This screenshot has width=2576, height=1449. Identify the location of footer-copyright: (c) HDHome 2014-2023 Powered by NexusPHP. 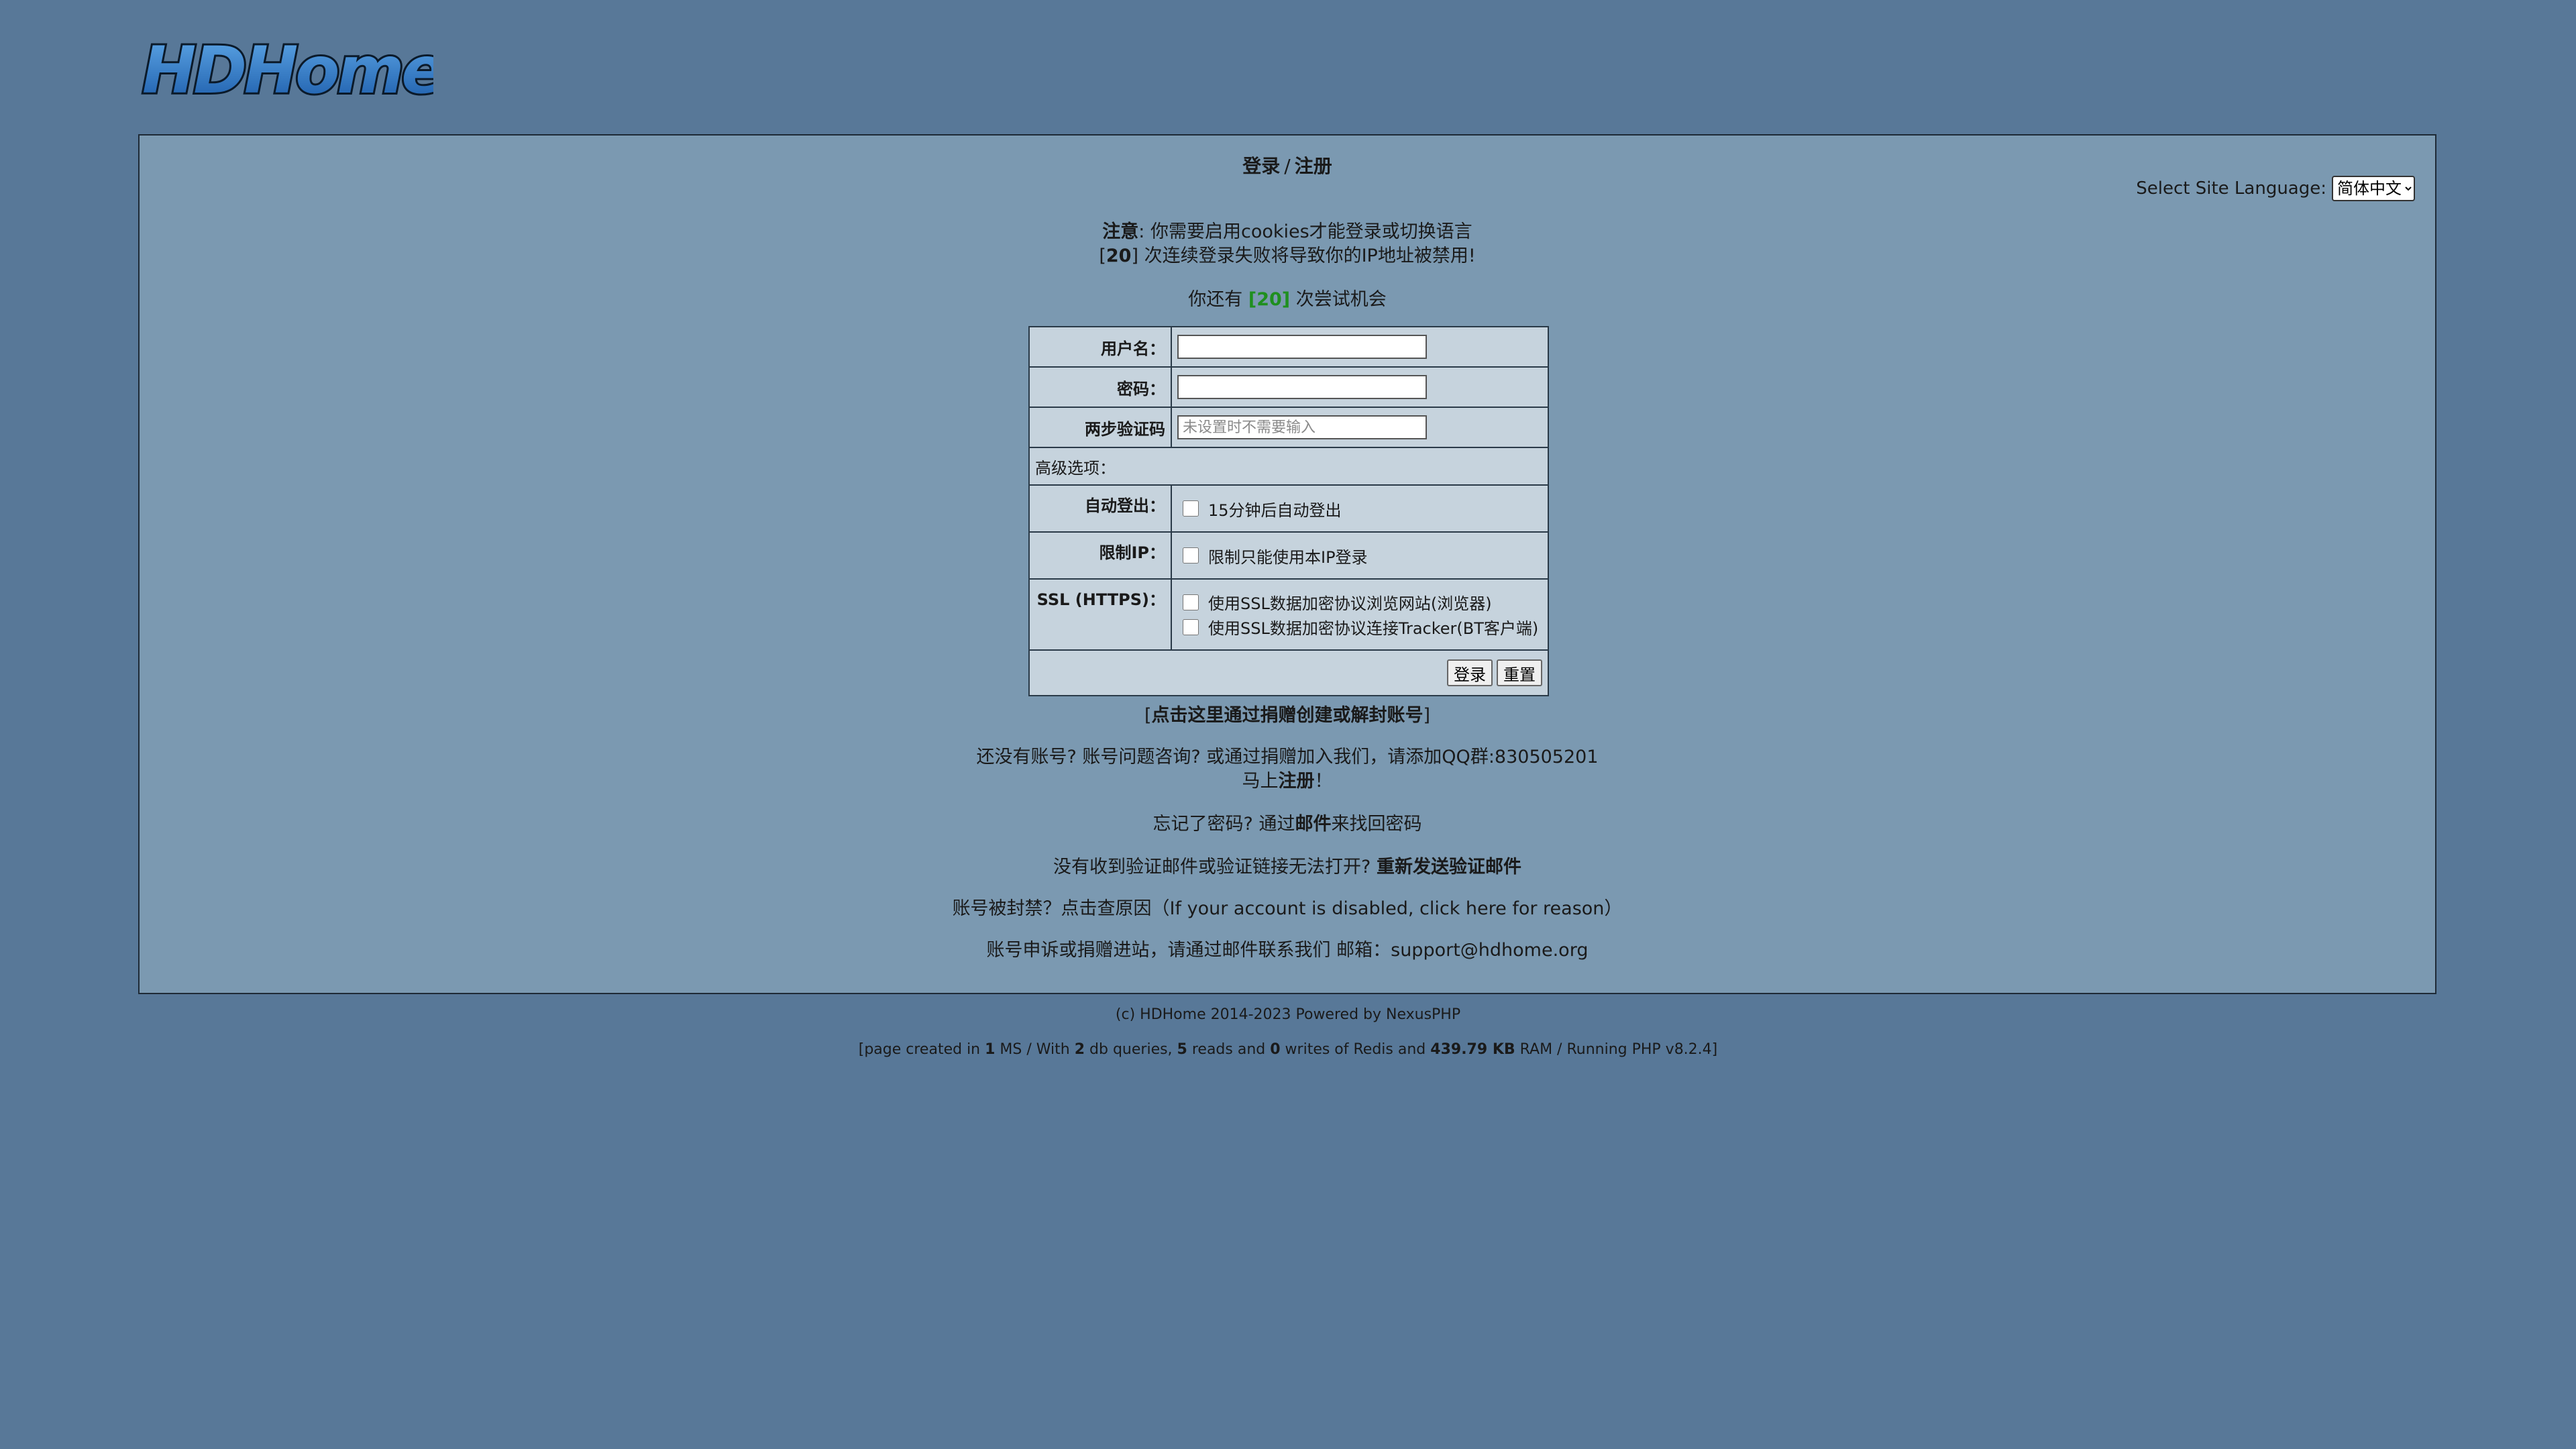
(1288, 1014).